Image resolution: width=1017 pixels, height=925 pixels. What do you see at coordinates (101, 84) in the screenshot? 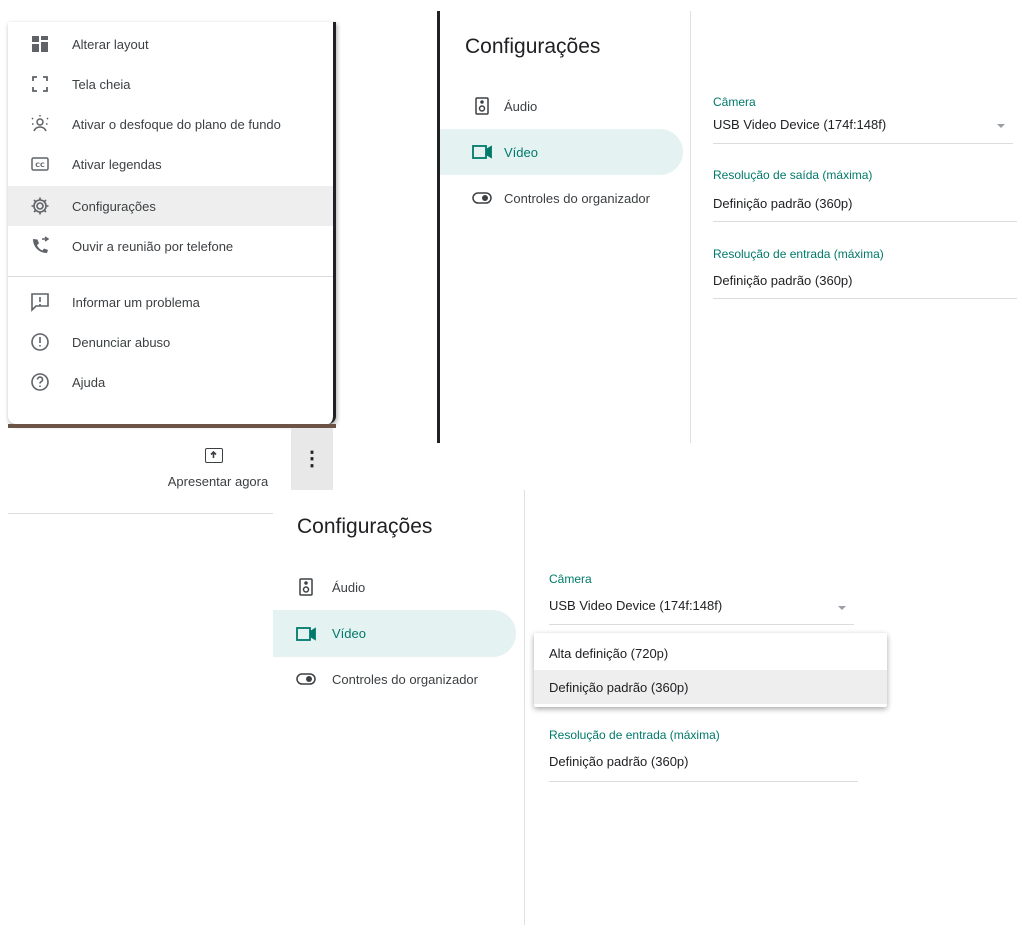
I see `menu-item-label: Tela cheia` at bounding box center [101, 84].